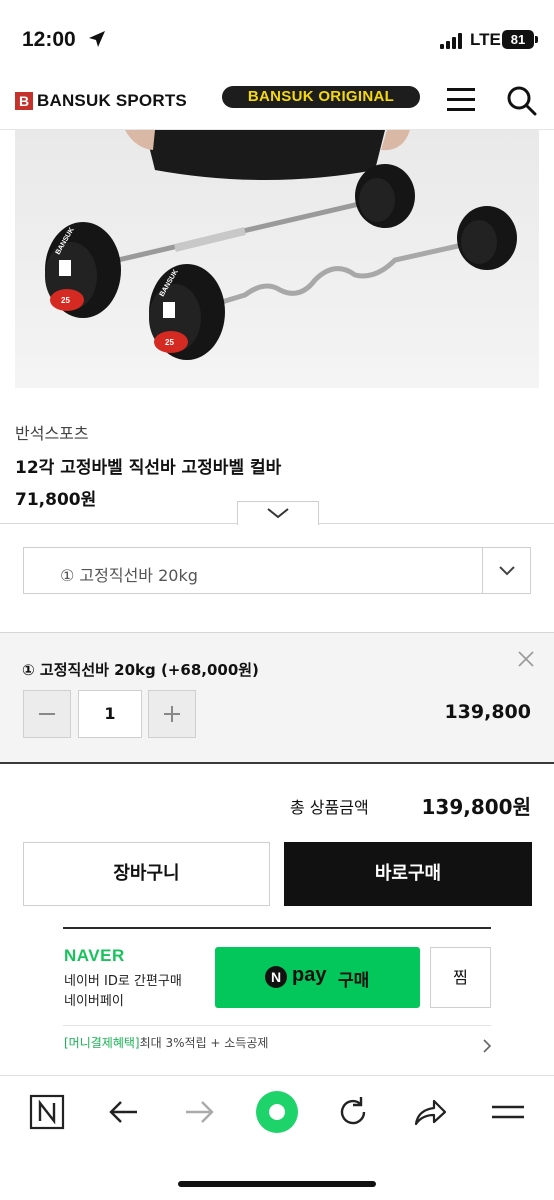 This screenshot has width=554, height=1200. I want to click on benefit-text: 최대 3%적립 + 소득공제, so click(204, 1043).